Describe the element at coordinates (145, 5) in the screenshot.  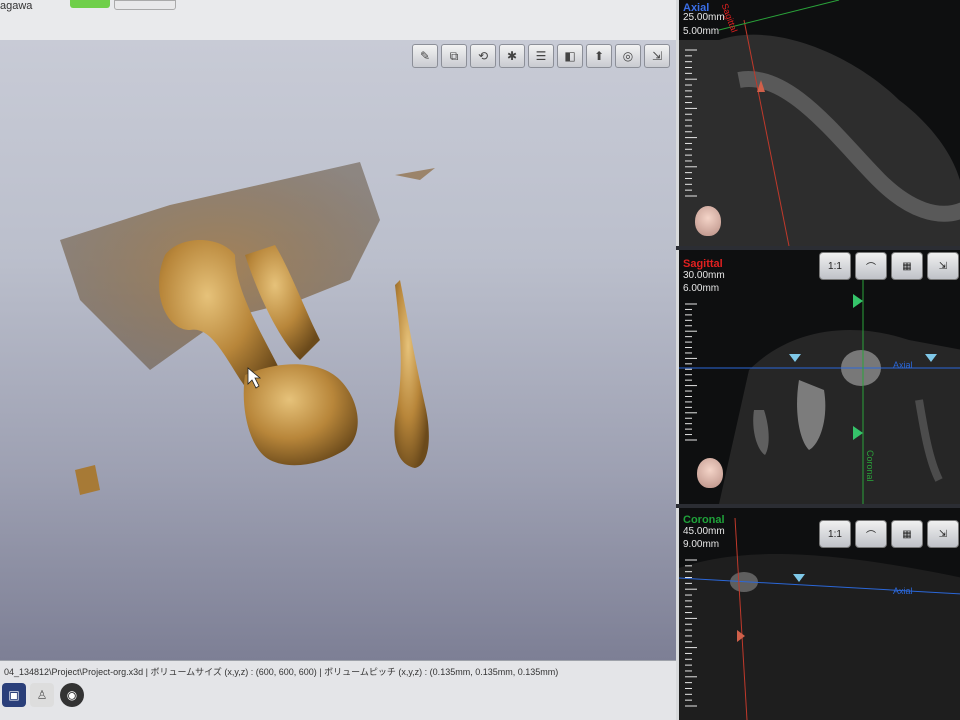
I see `tab` at that location.